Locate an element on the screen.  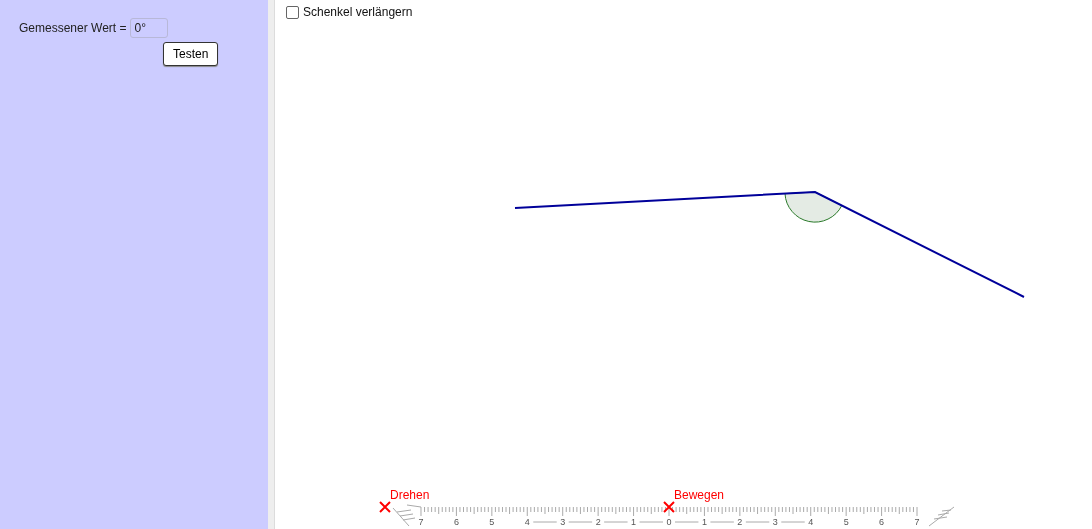
angle-sector is located at coordinates (813, 207).